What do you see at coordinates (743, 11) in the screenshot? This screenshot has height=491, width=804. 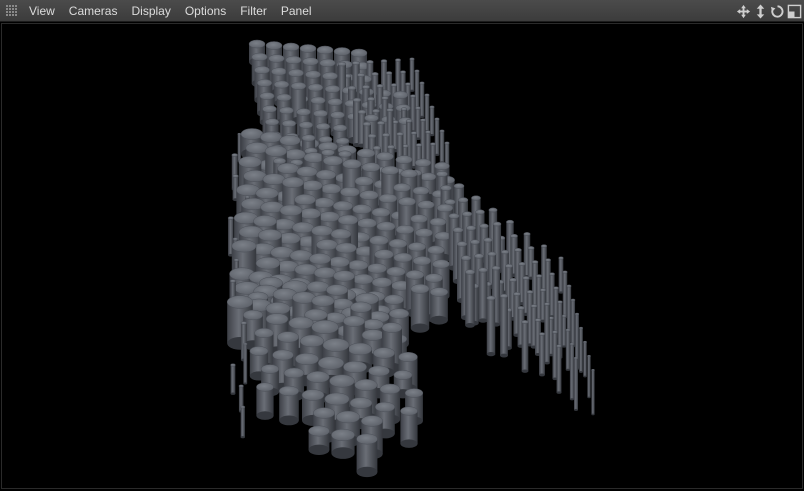 I see `move-view-icon` at bounding box center [743, 11].